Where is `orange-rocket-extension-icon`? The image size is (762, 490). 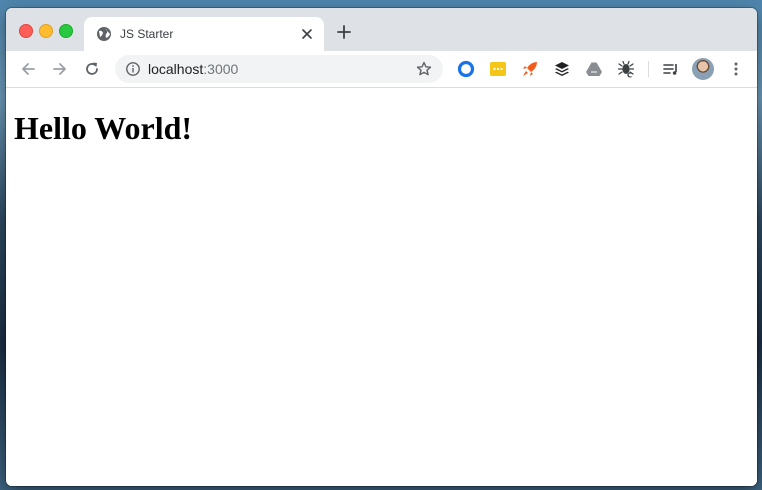 orange-rocket-extension-icon is located at coordinates (530, 69).